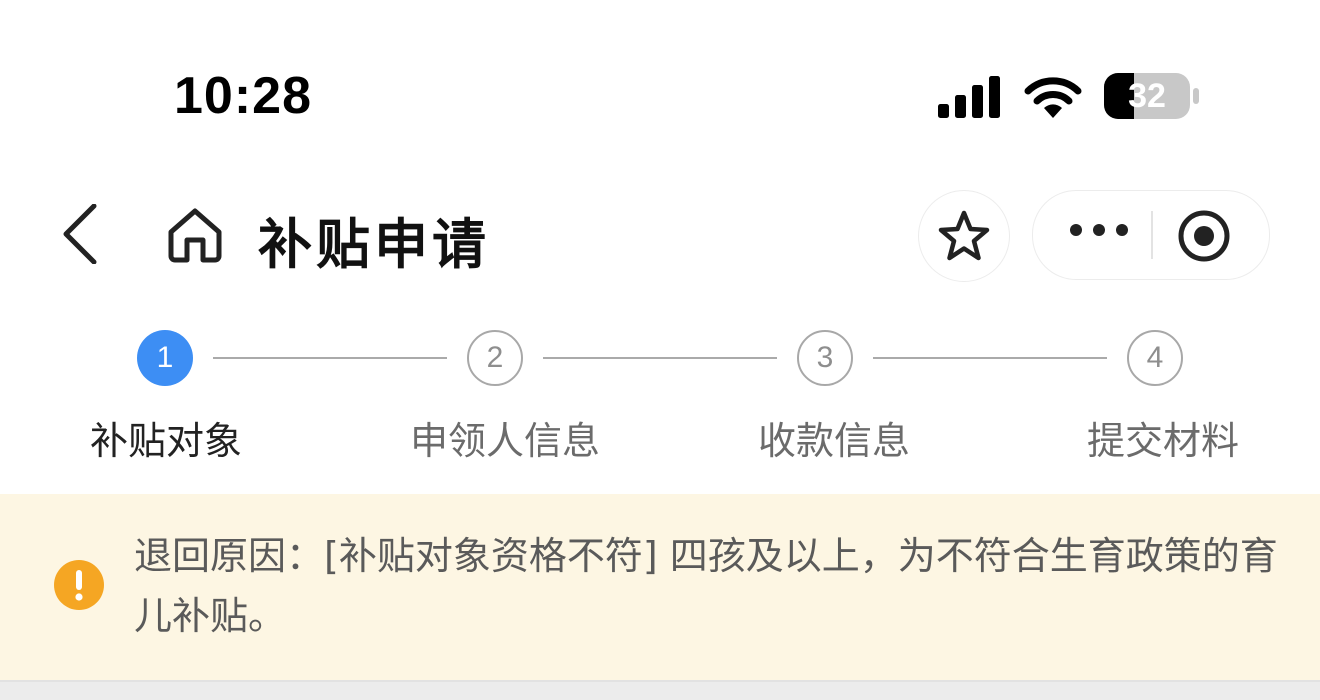 The image size is (1320, 700). Describe the element at coordinates (1163, 437) in the screenshot. I see `step-4-label: 提交材料` at that location.